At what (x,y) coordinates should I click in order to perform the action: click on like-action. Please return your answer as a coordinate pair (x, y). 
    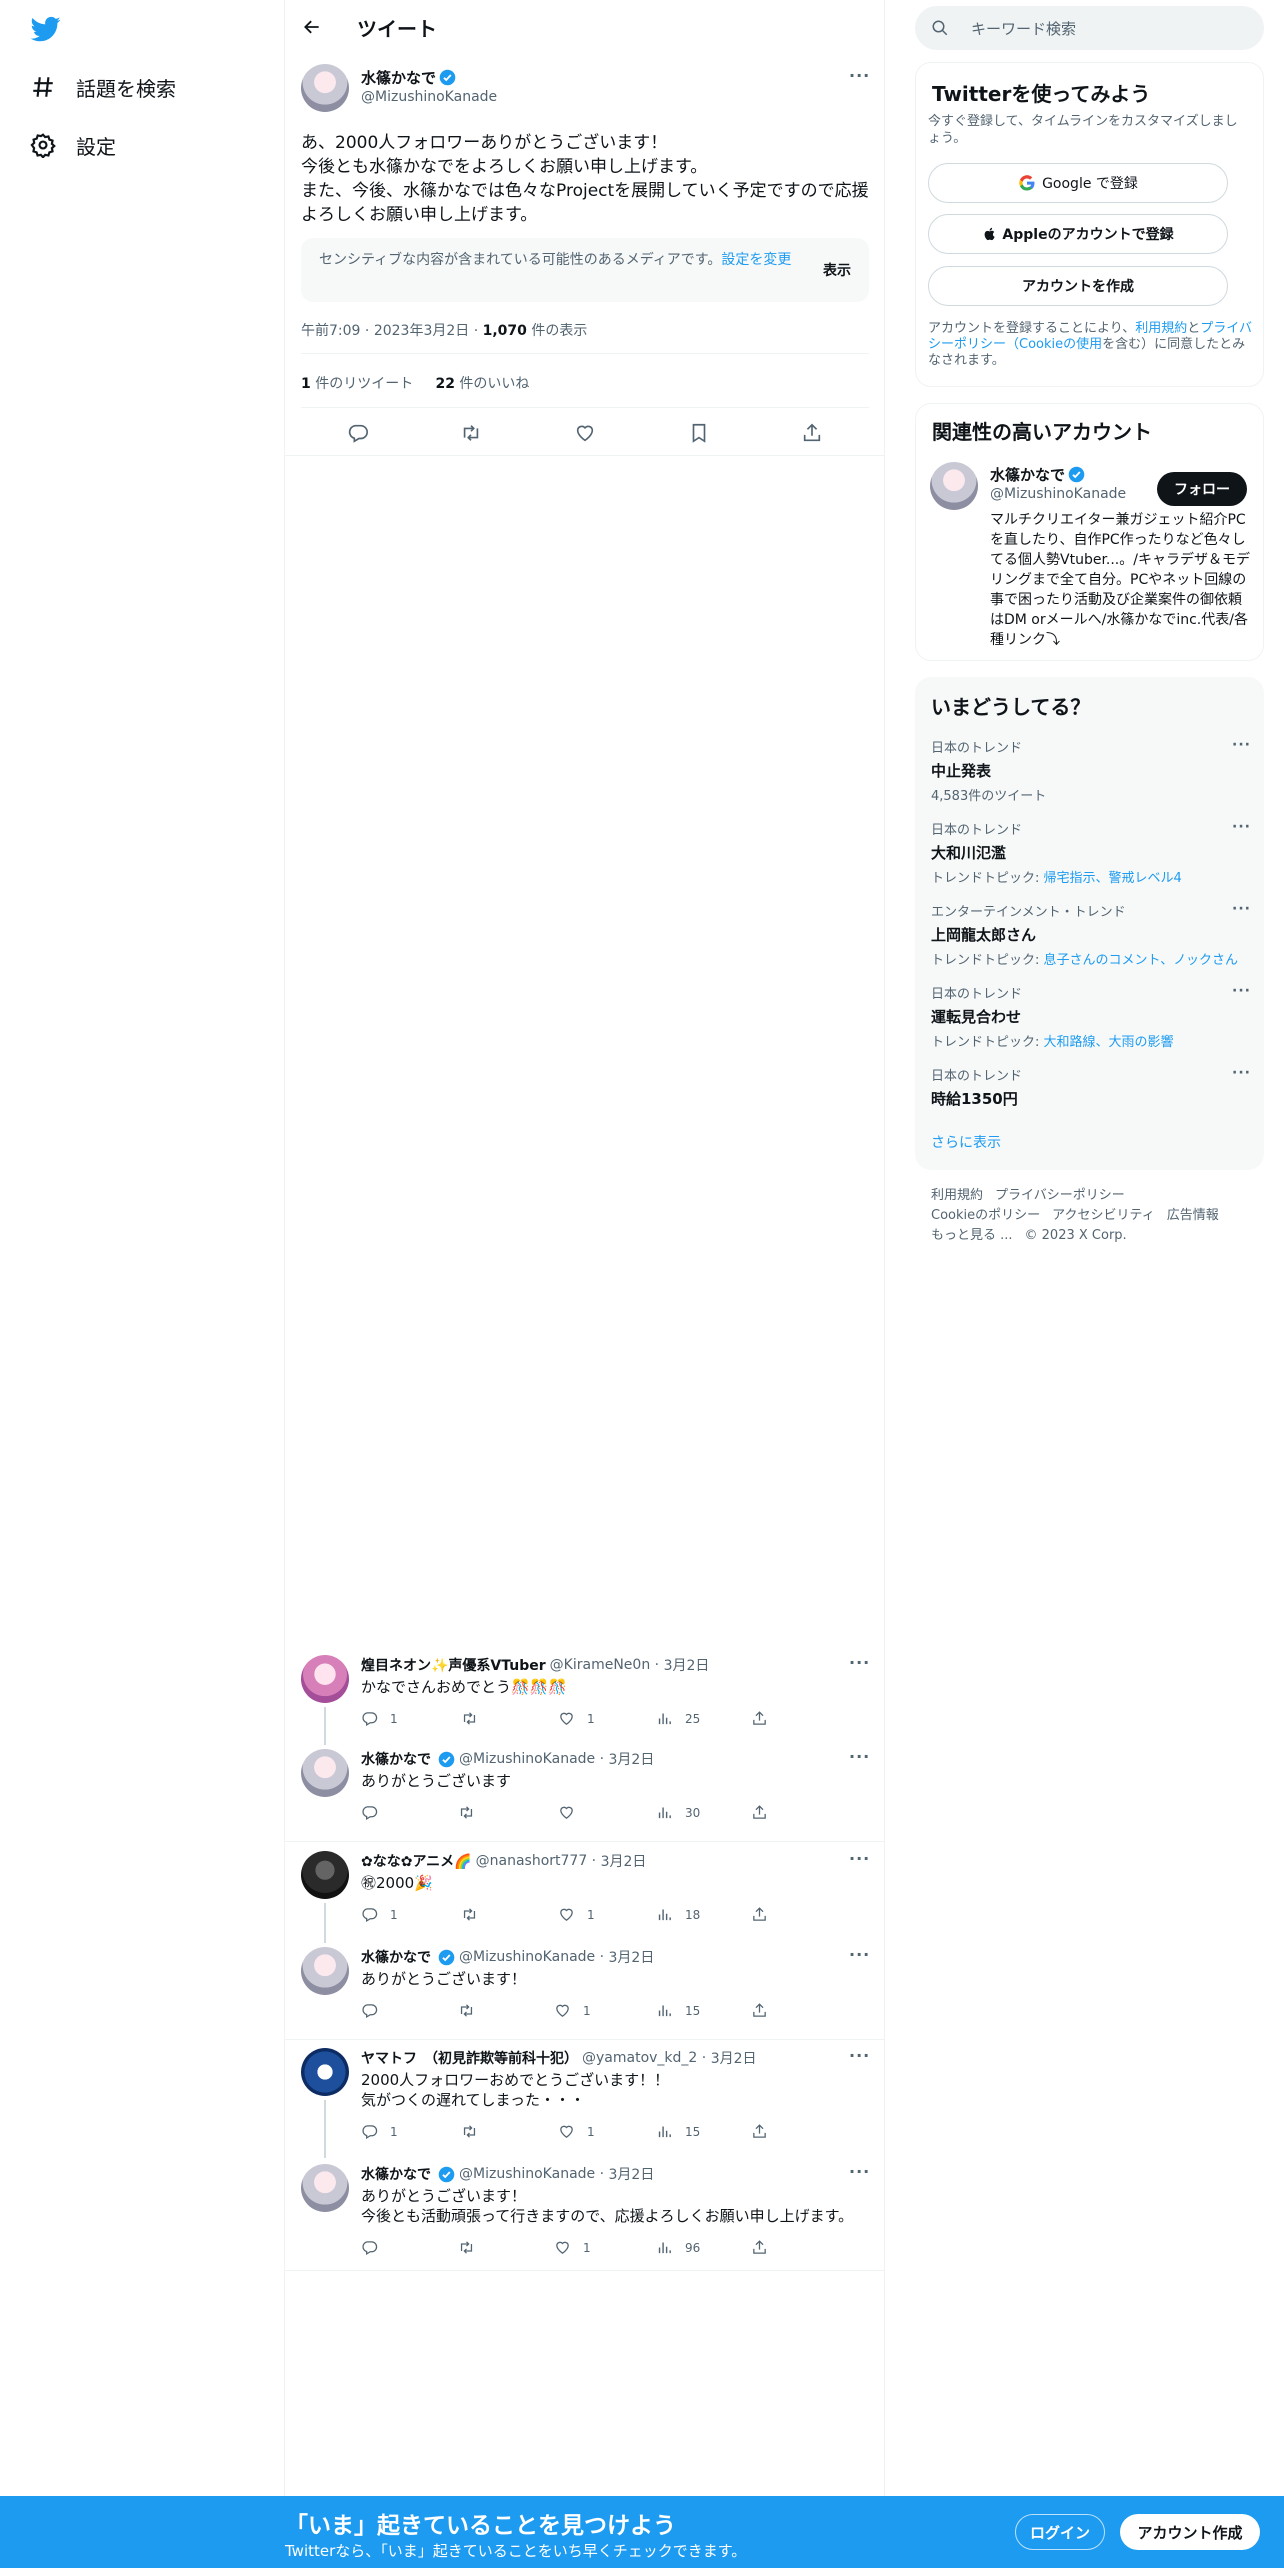
    Looking at the image, I should click on (572, 1812).